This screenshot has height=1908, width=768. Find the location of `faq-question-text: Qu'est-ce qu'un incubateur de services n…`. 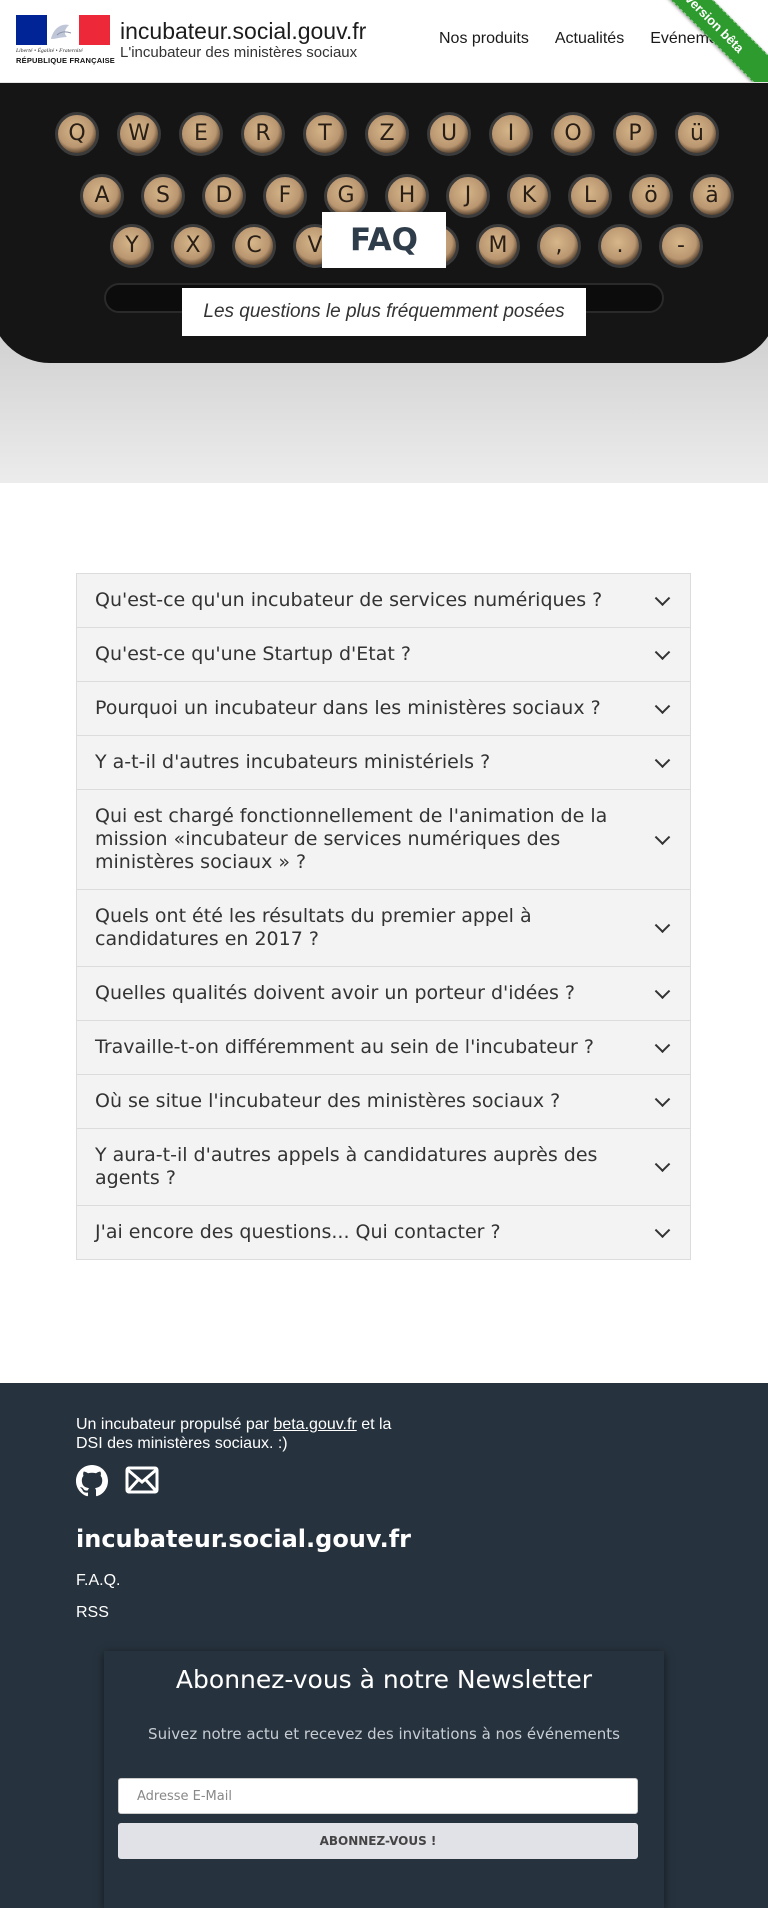

faq-question-text: Qu'est-ce qu'un incubateur de services n… is located at coordinates (349, 600).